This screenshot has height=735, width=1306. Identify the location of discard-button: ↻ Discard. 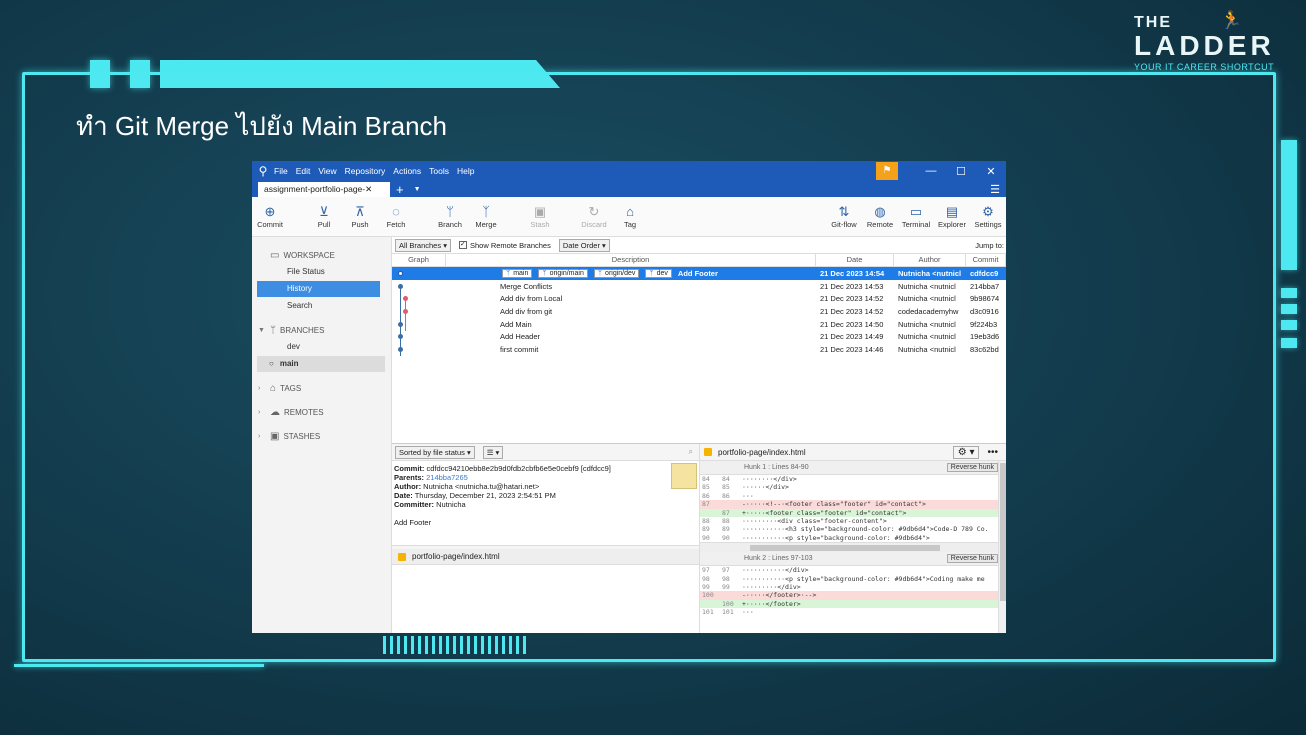
(594, 216).